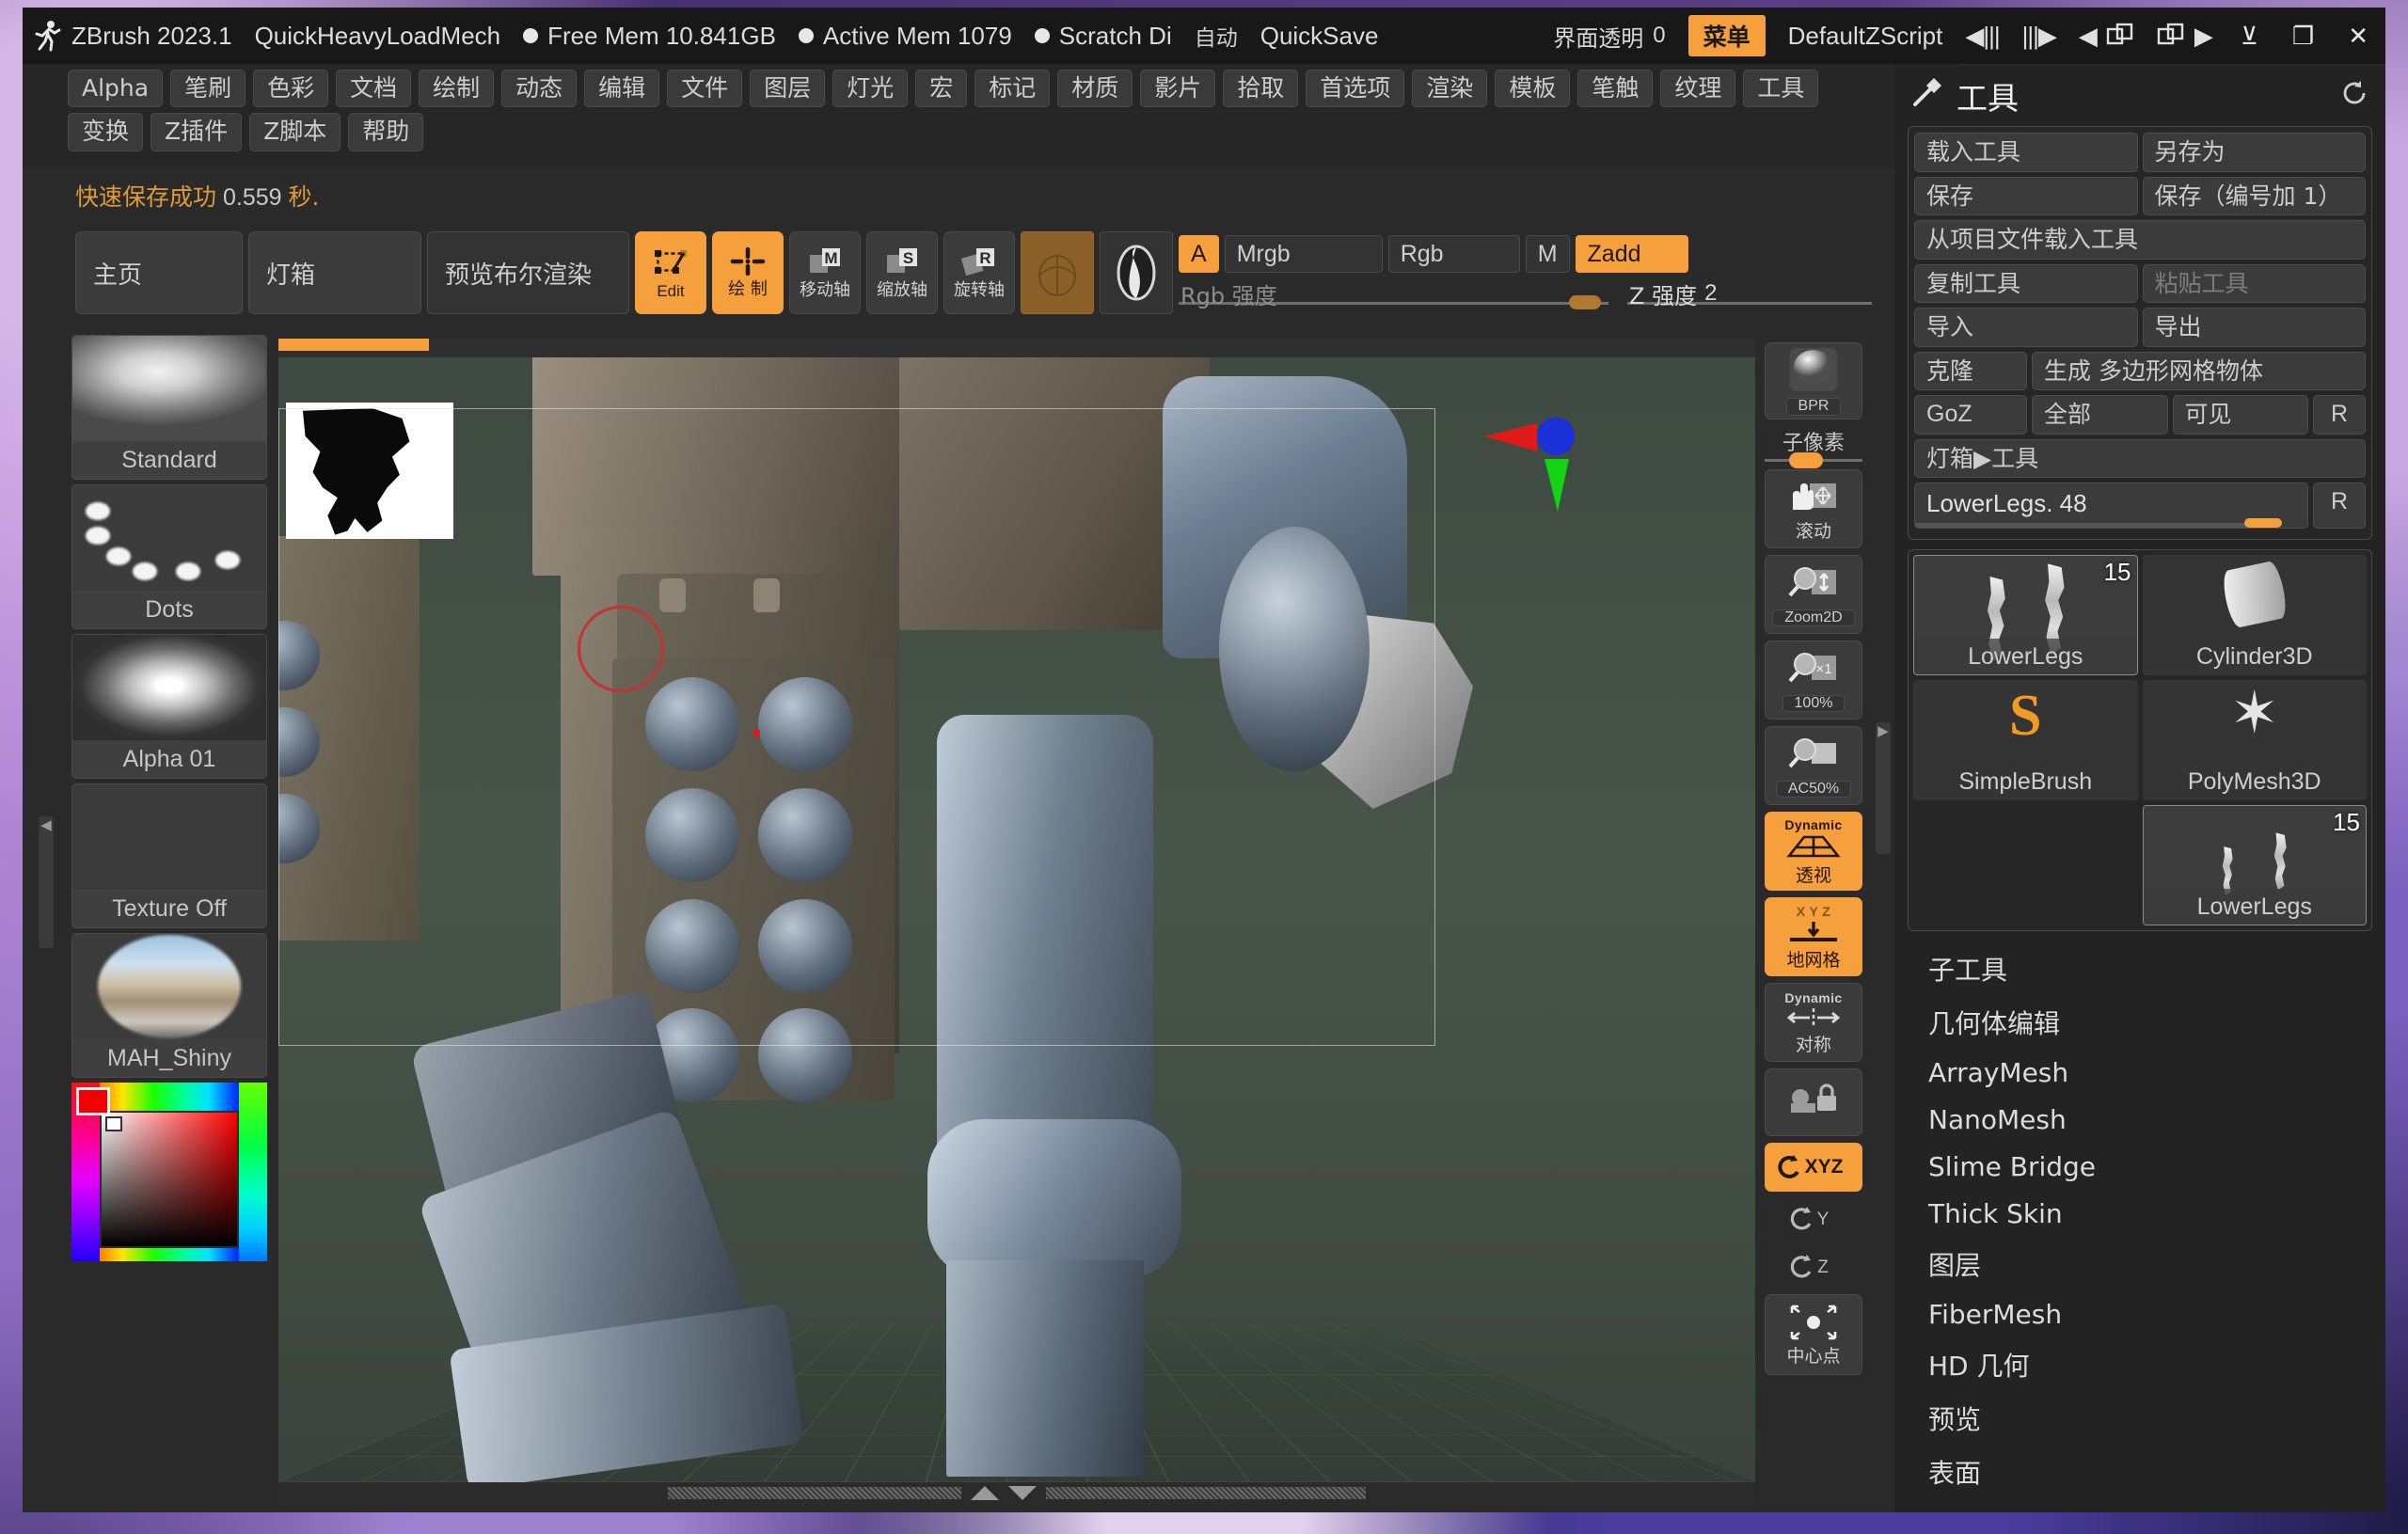 The width and height of the screenshot is (2408, 1534). I want to click on preview-bool-render-button: 预览布尔渲染, so click(528, 272).